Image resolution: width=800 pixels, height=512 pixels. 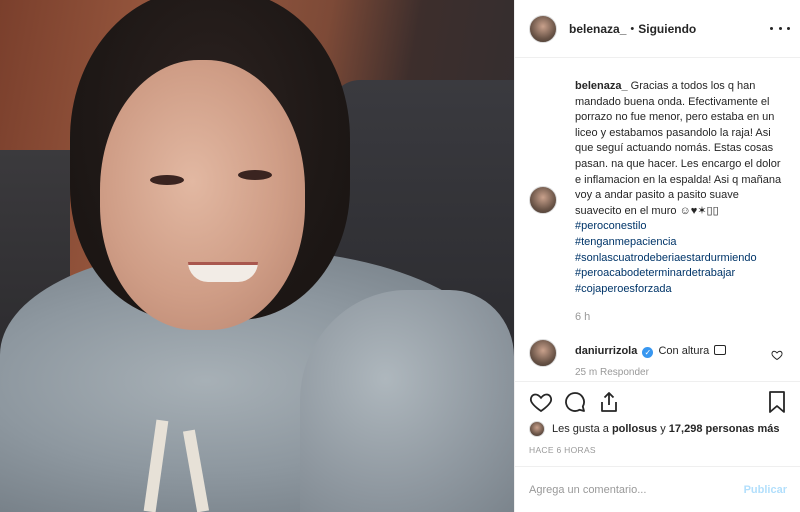 I want to click on caption-avatar, so click(x=543, y=200).